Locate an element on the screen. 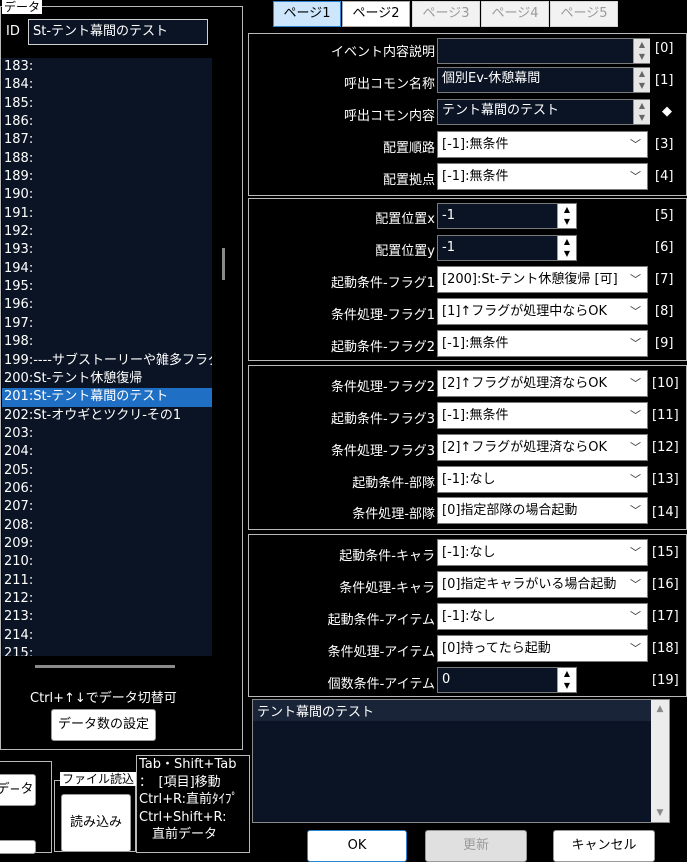  list-item: 197: is located at coordinates (107, 324).